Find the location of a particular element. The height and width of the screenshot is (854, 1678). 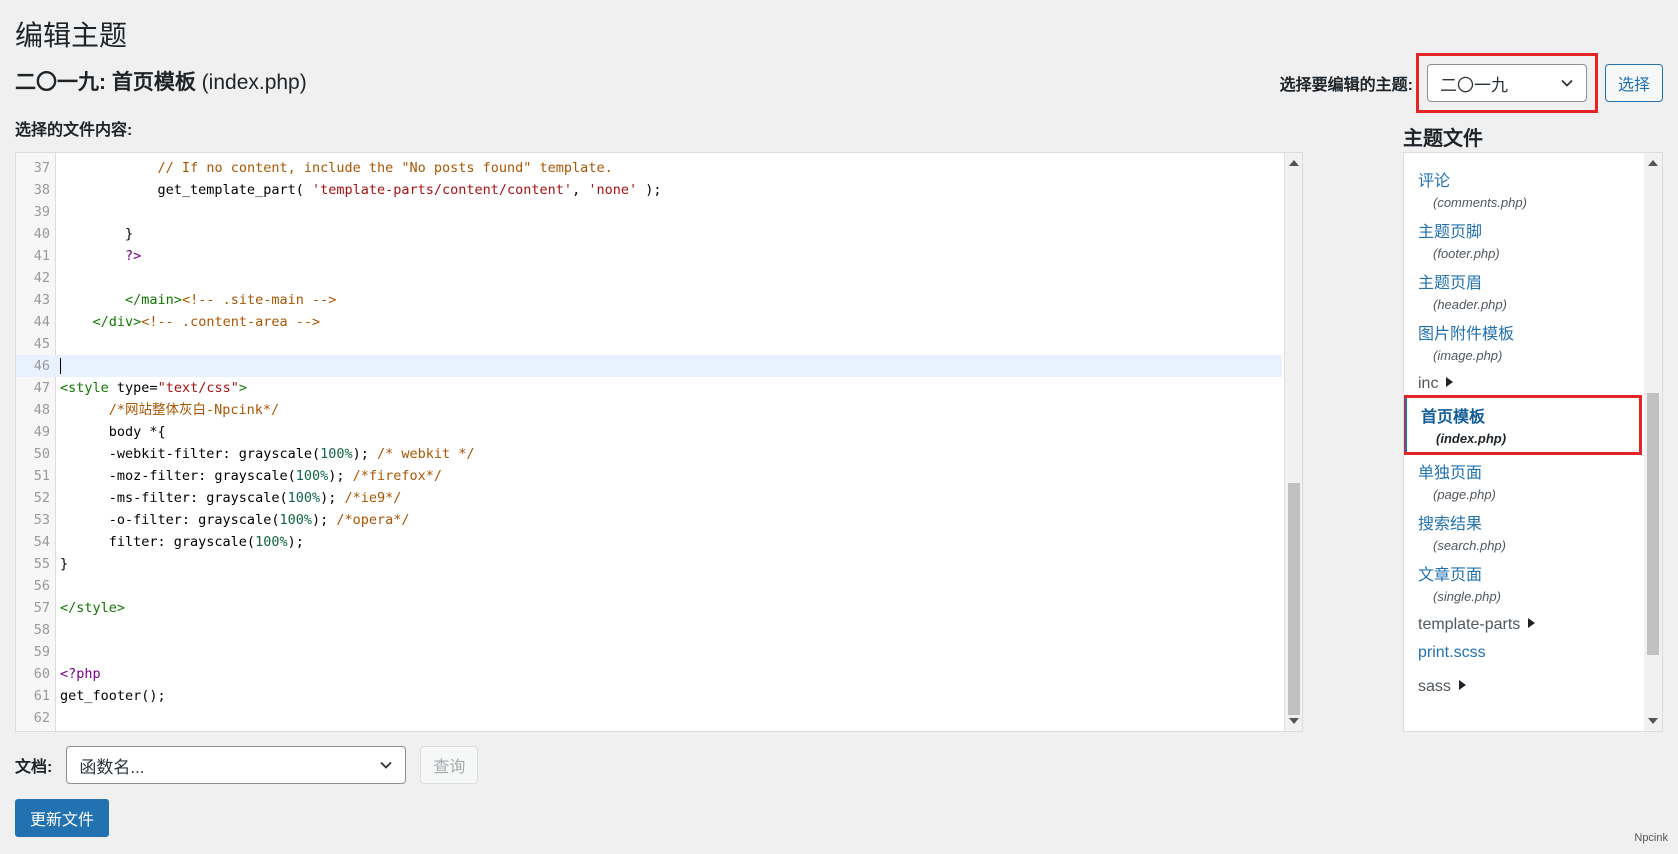

code-line: 41 ?> is located at coordinates (649, 256).